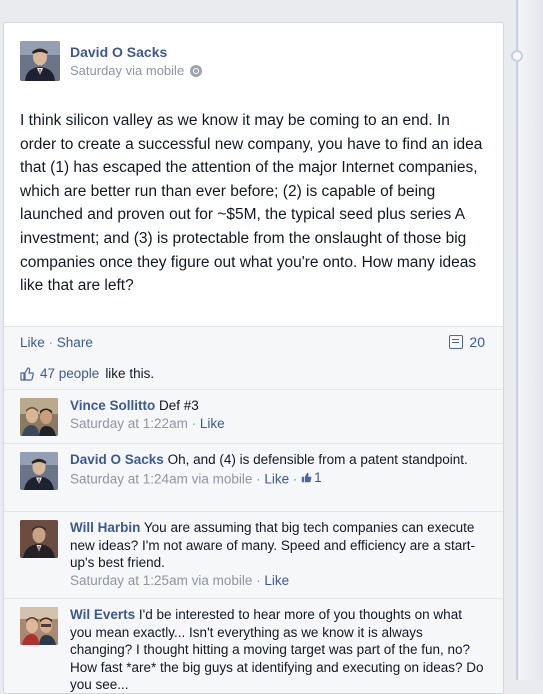  Describe the element at coordinates (161, 580) in the screenshot. I see `comment-timestamp: Saturday at 1:25am via mobile` at that location.